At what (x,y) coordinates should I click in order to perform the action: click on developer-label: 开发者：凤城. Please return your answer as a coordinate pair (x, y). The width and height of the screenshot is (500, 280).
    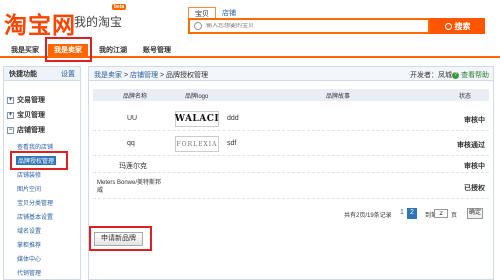
    Looking at the image, I should click on (431, 75).